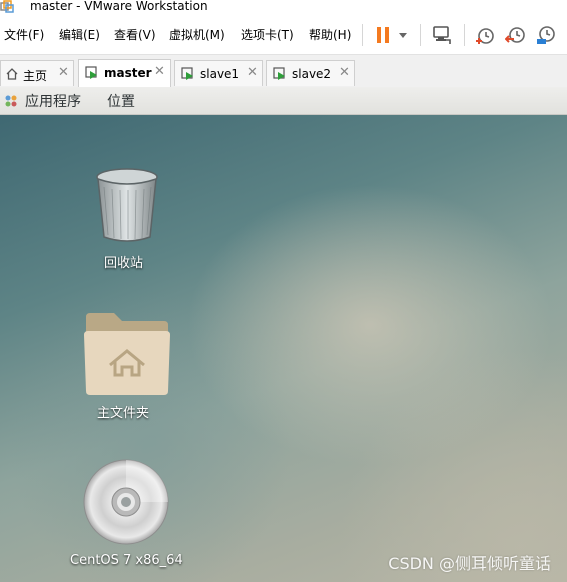 Image resolution: width=567 pixels, height=582 pixels. What do you see at coordinates (119, 6) in the screenshot?
I see `window-title: master - VMware Workstation` at bounding box center [119, 6].